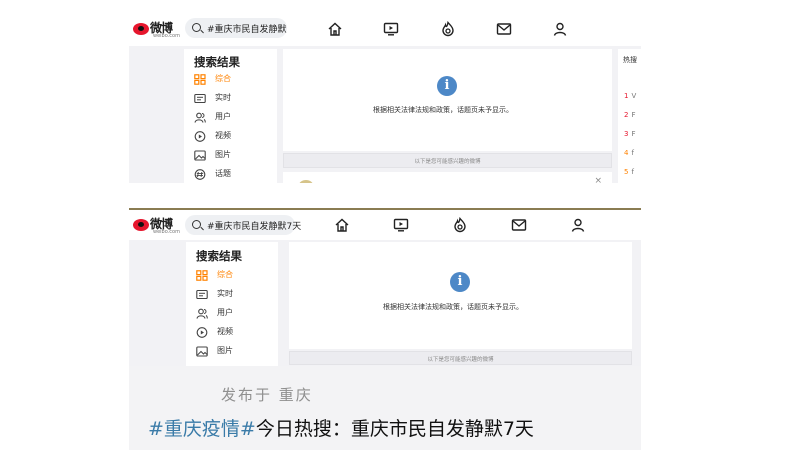  I want to click on post-headline: #重庆疫情#今日热搜：重庆市民自发静默7天, so click(341, 427).